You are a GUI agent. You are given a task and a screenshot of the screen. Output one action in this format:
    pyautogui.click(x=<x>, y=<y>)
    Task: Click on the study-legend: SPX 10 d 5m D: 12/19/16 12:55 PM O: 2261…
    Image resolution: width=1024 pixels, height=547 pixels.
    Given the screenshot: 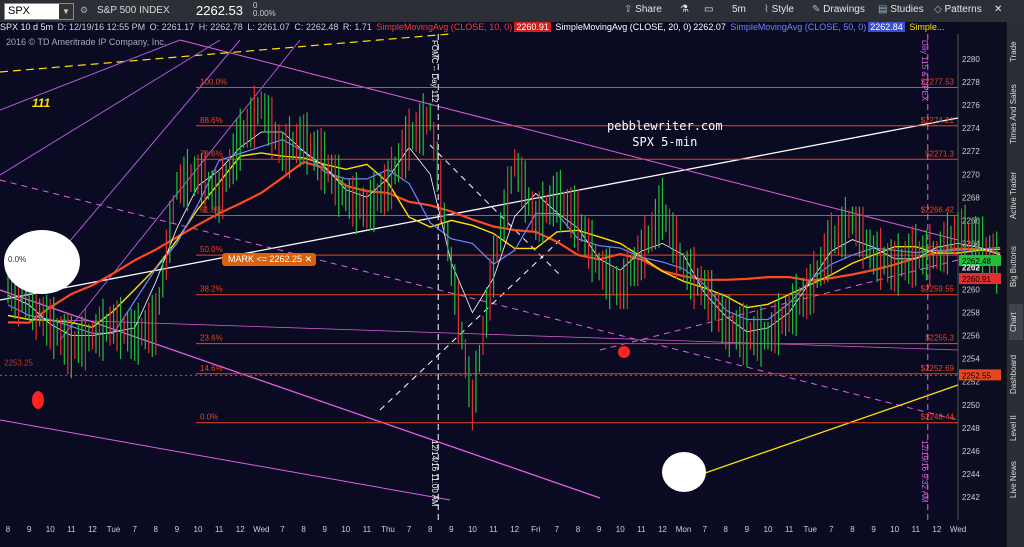 What is the action you would take?
    pyautogui.click(x=503, y=28)
    